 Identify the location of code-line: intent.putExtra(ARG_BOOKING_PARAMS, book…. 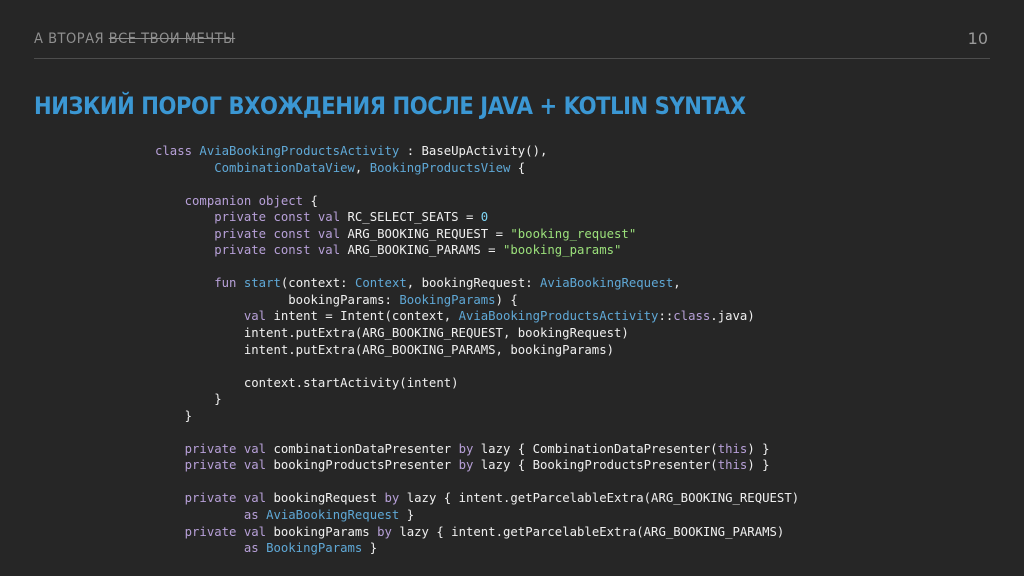
(477, 350).